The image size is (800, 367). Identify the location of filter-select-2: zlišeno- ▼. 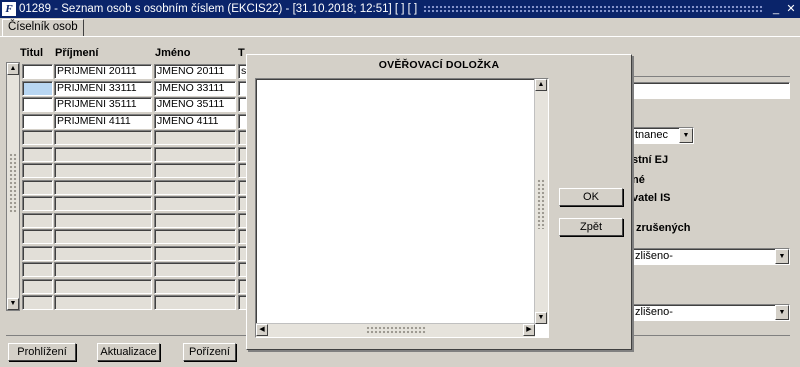
(711, 312).